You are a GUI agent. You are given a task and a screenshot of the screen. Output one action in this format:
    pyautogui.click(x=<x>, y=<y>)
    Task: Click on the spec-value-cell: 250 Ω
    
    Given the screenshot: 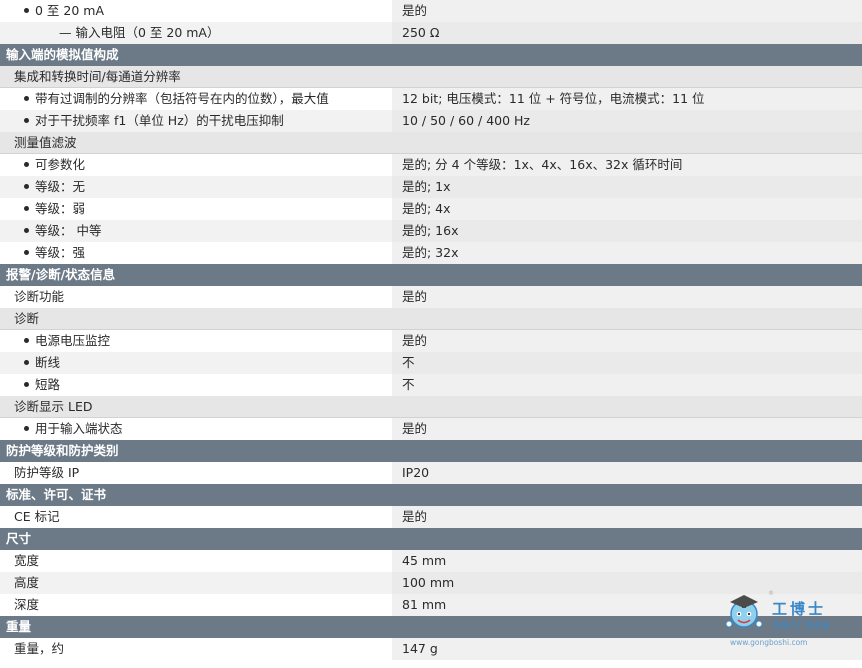 What is the action you would take?
    pyautogui.click(x=627, y=33)
    